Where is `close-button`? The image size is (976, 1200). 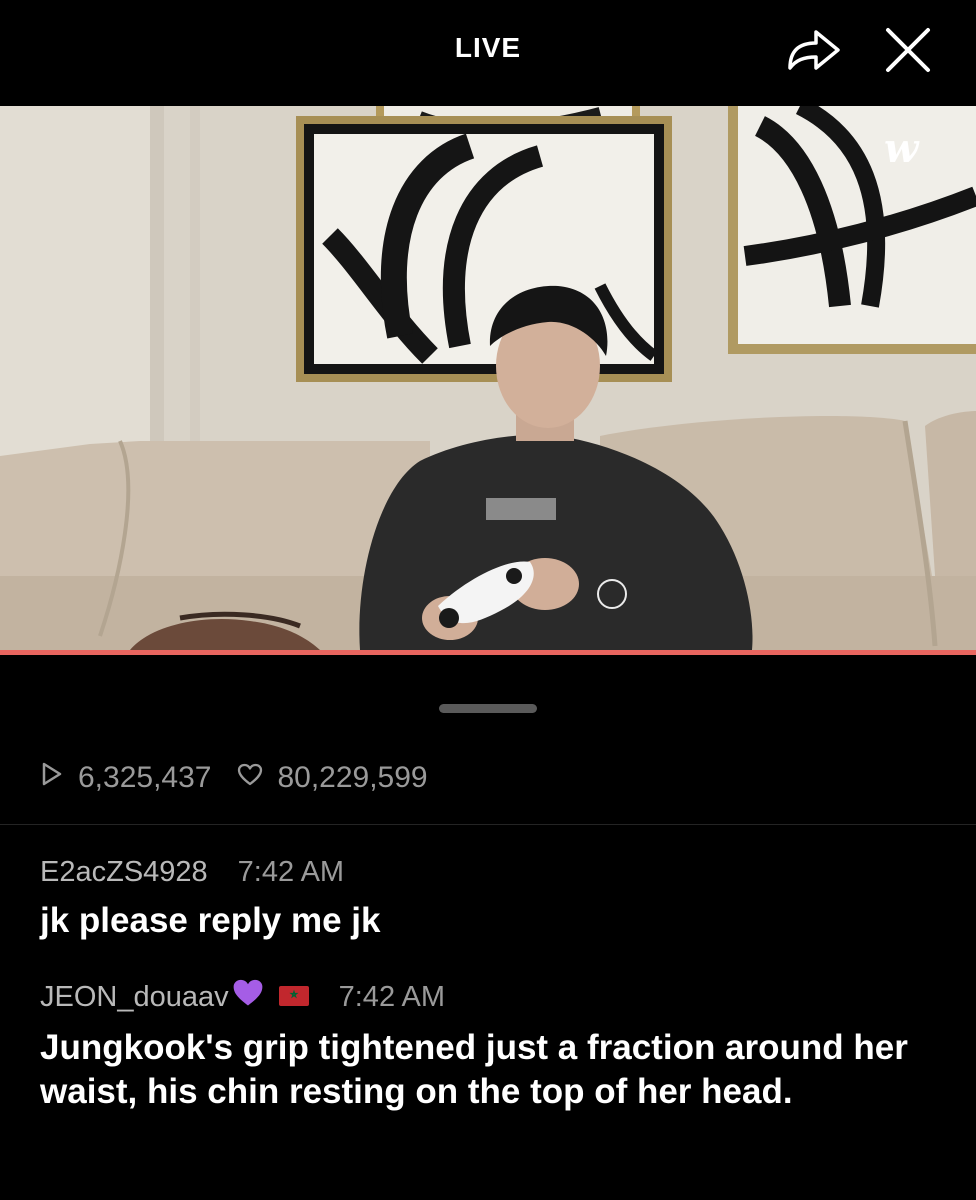 close-button is located at coordinates (908, 50).